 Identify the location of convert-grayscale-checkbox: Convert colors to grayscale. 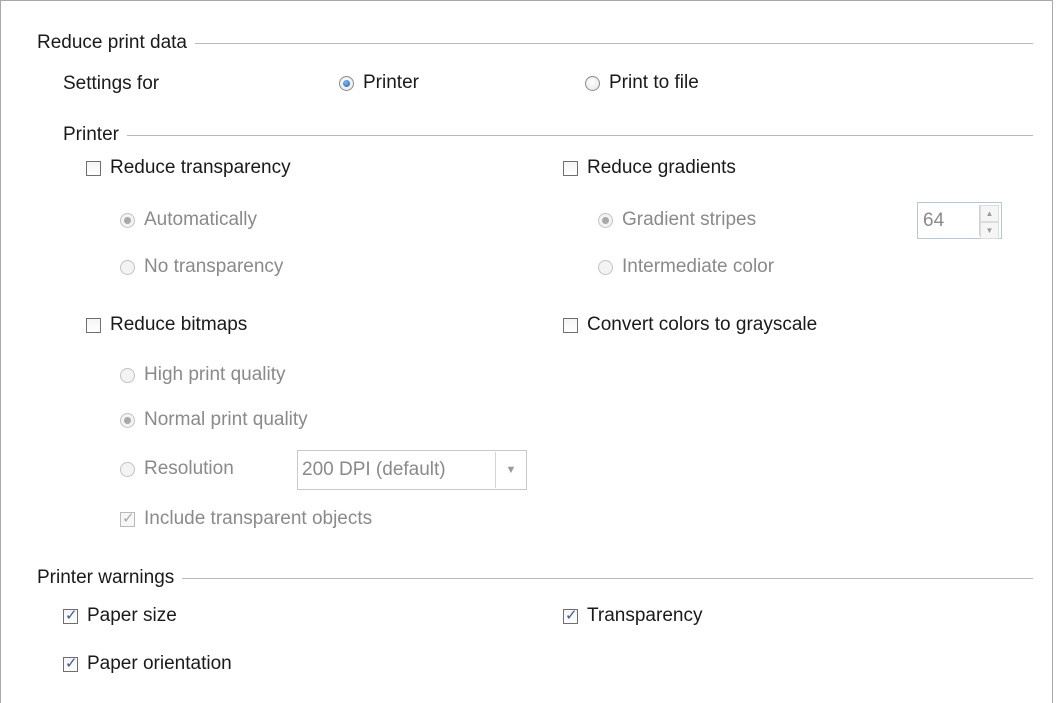
(690, 325).